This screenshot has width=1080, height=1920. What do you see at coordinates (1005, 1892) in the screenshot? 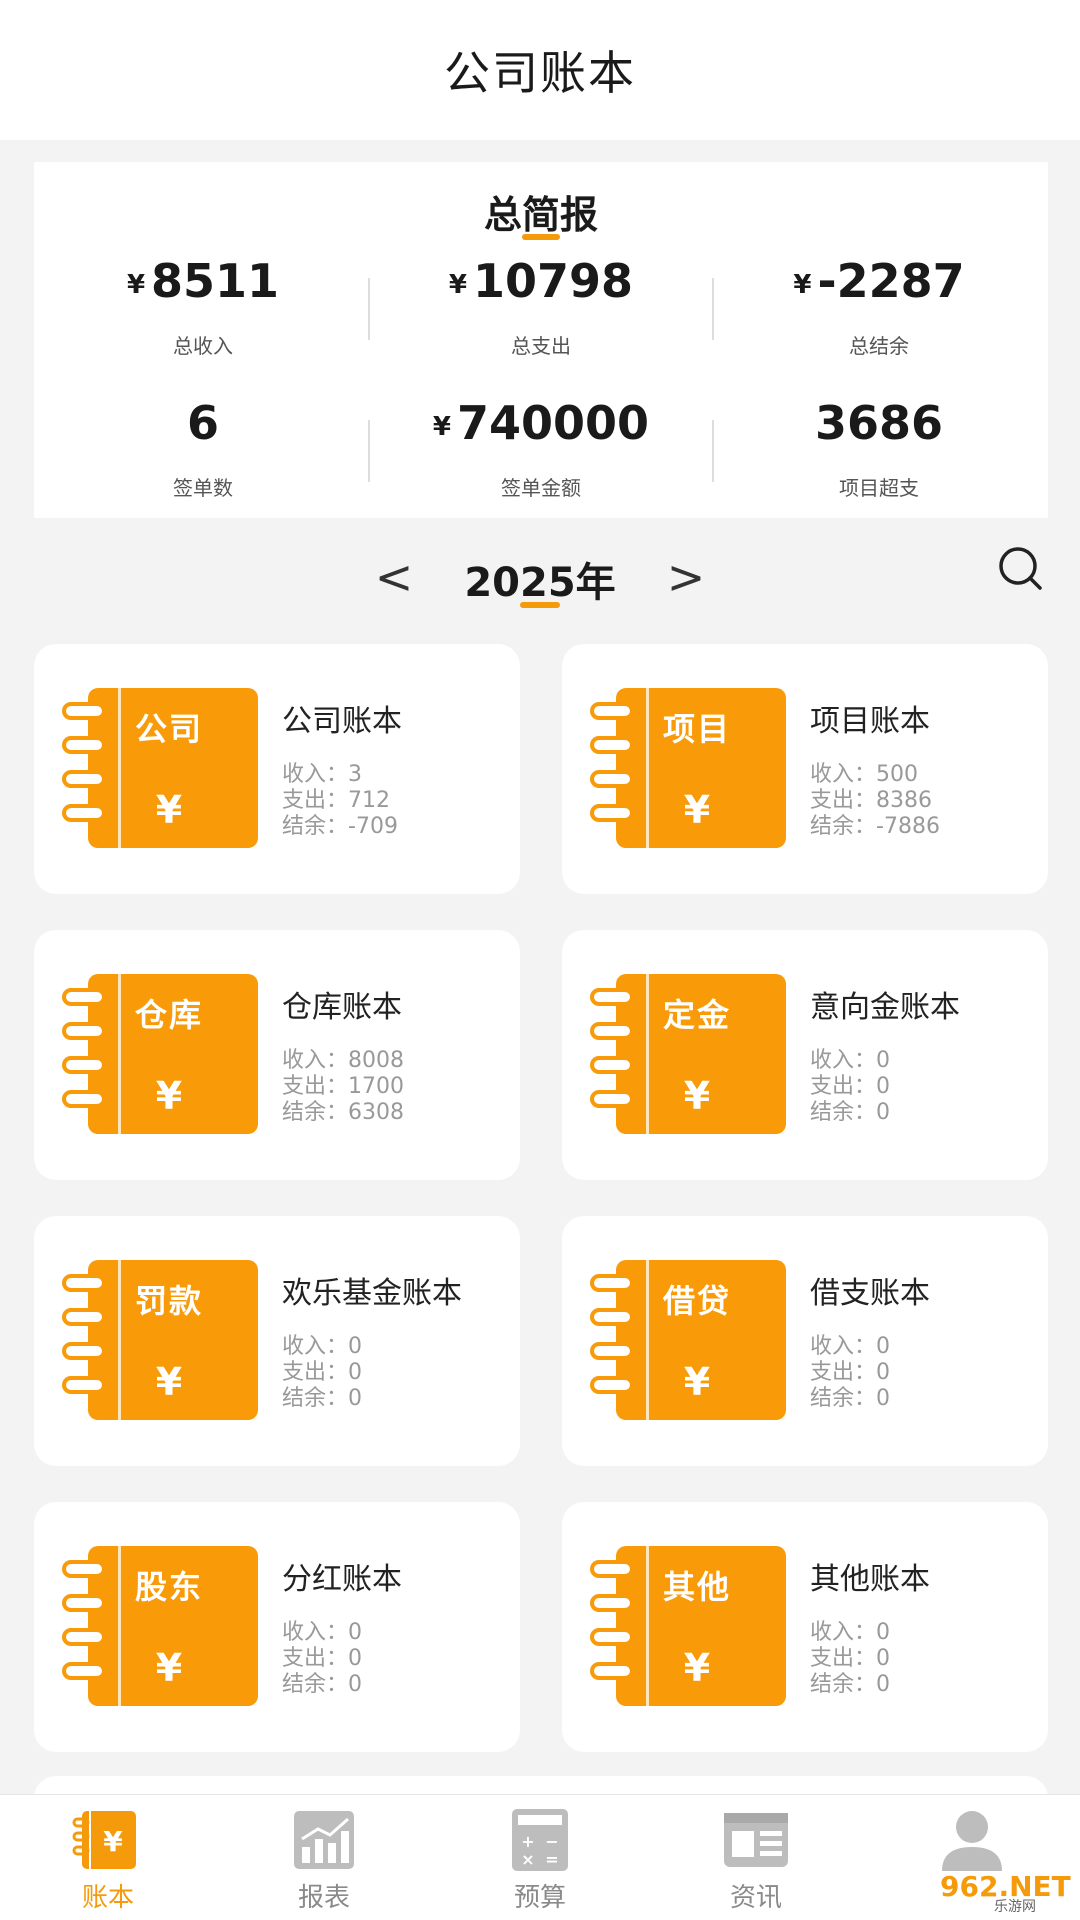
I see `watermark-logo: 962.NET 乐游网` at bounding box center [1005, 1892].